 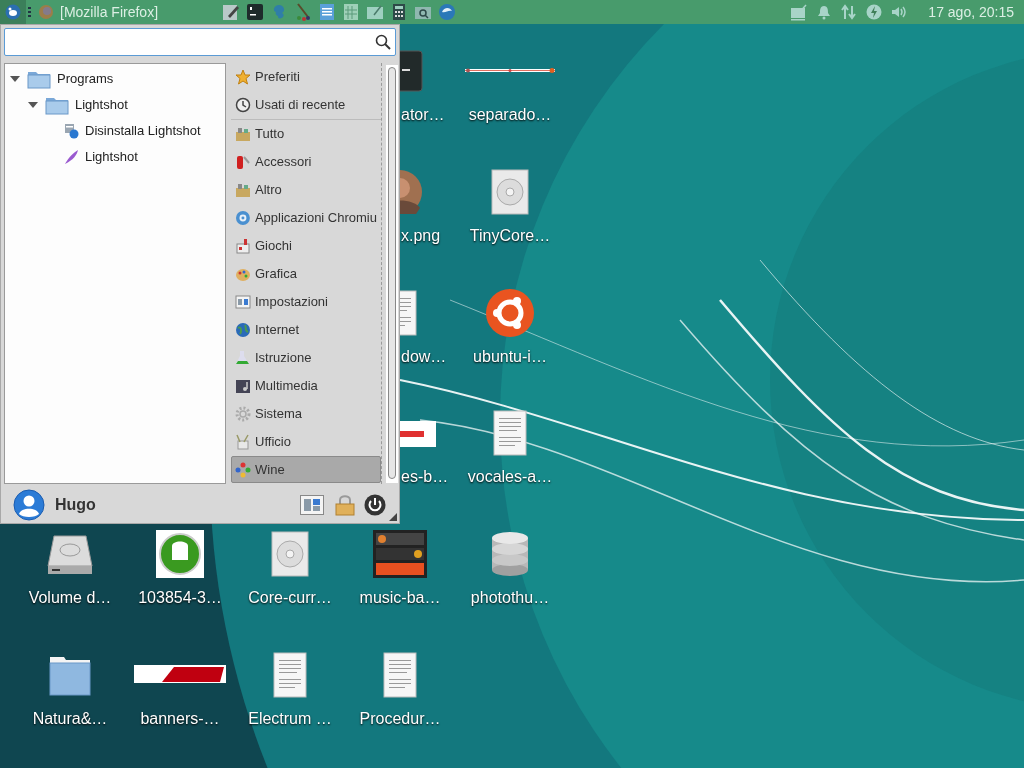 I want to click on scrollbar-thumb, so click(x=392, y=273).